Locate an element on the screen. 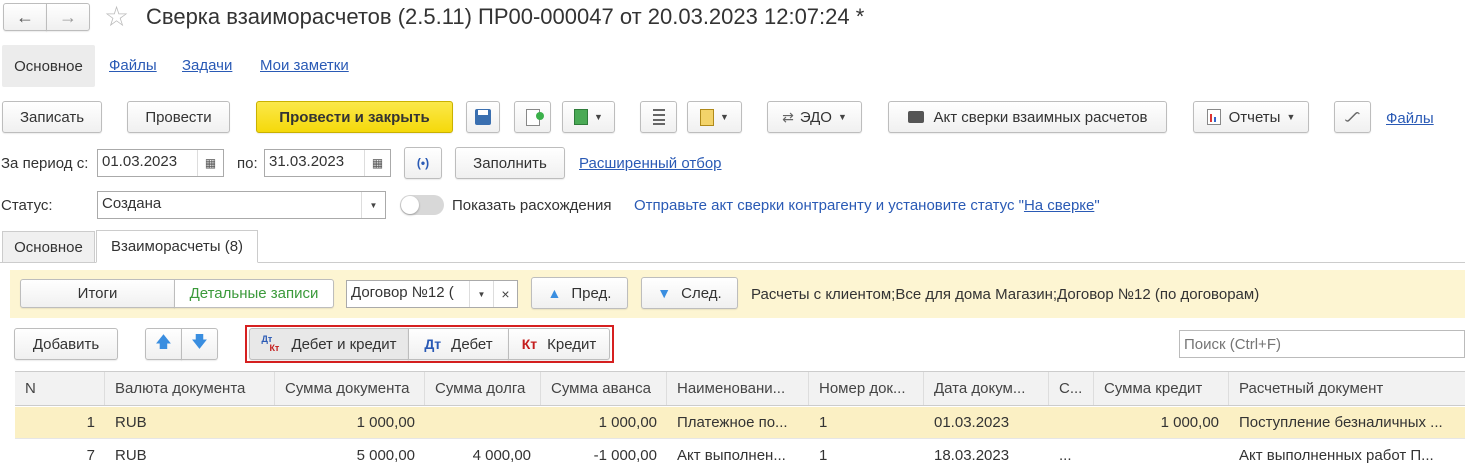 The width and height of the screenshot is (1465, 471). search-input is located at coordinates (1322, 344).